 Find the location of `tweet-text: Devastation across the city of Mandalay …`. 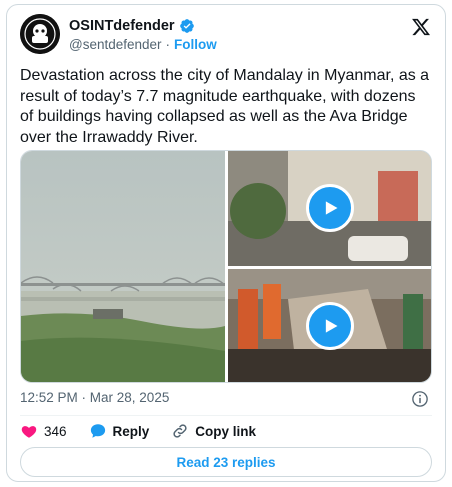

tweet-text: Devastation across the city of Mandalay … is located at coordinates (225, 106).